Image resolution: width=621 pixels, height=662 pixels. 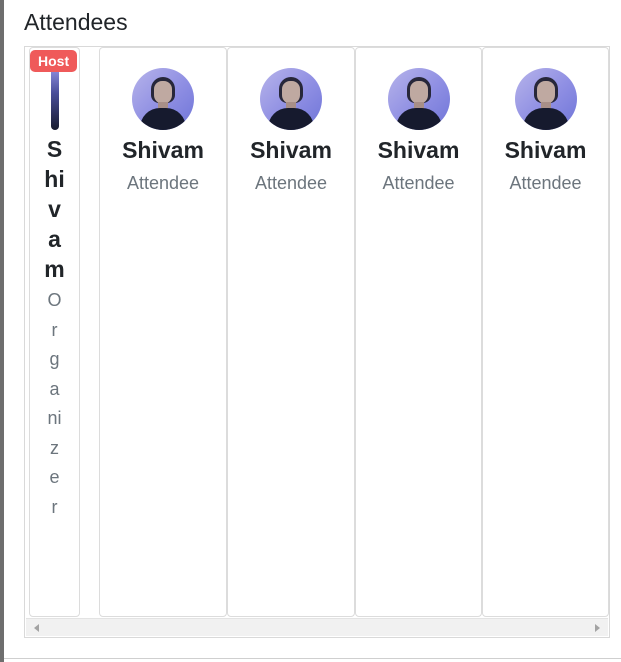 What do you see at coordinates (36, 628) in the screenshot?
I see `scroll-left-arrow-icon` at bounding box center [36, 628].